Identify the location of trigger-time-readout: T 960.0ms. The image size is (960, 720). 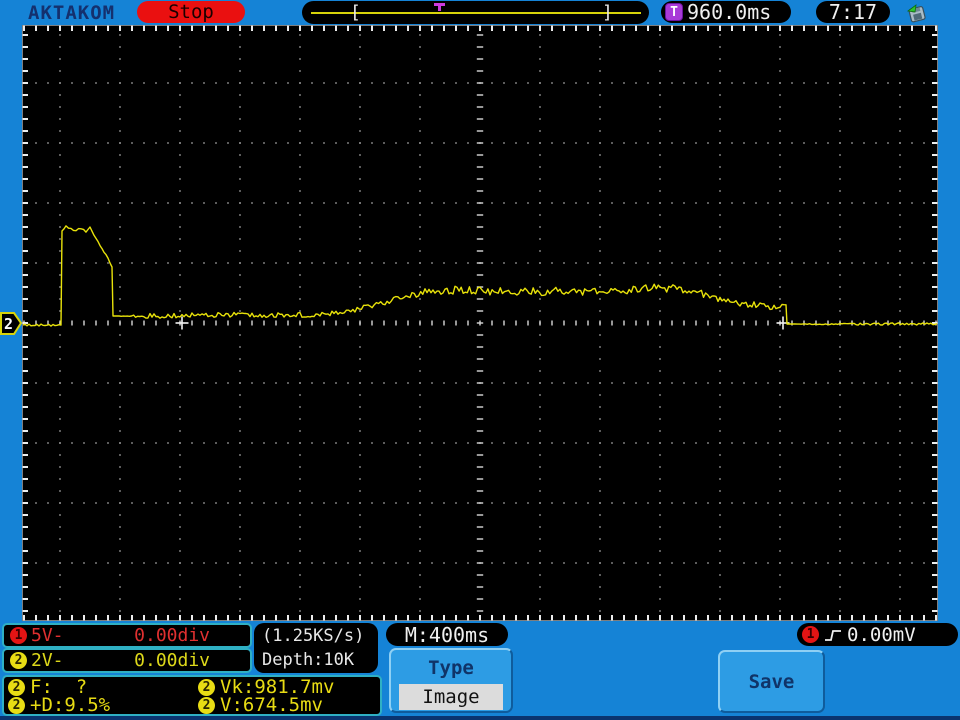
(726, 12).